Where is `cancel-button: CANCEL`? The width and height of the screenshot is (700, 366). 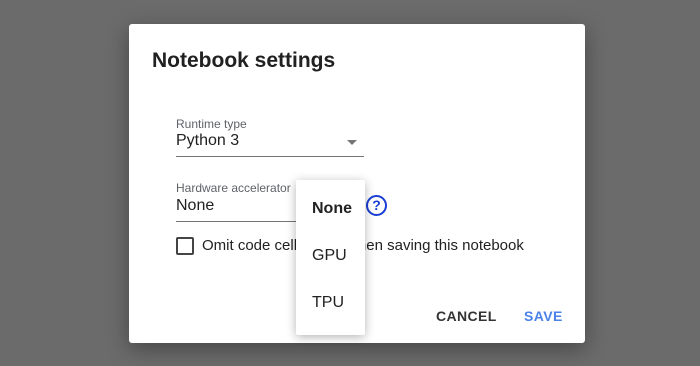 cancel-button: CANCEL is located at coordinates (466, 316).